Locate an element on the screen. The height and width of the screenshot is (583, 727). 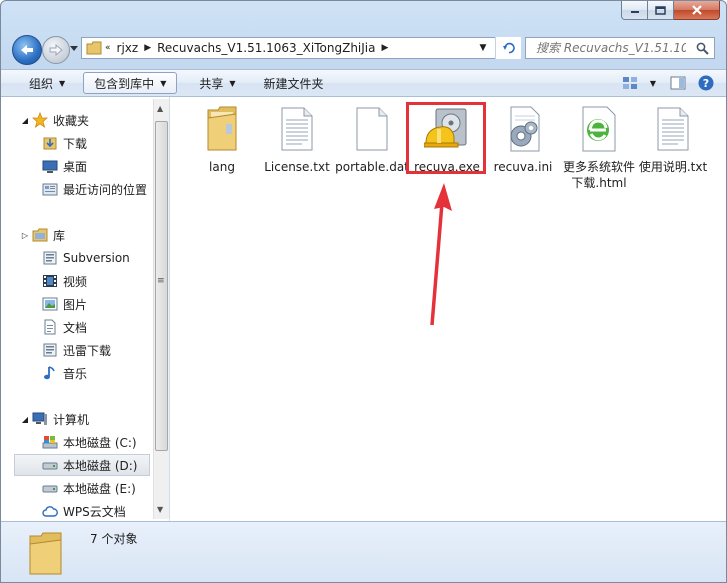
forward-button is located at coordinates (56, 50).